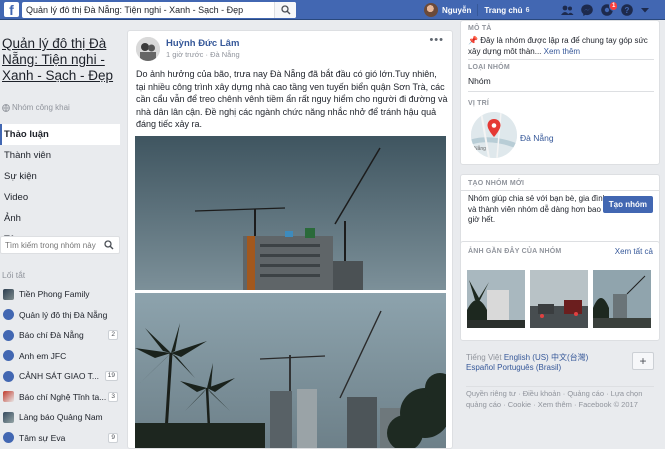 The width and height of the screenshot is (665, 449). I want to click on account-menu-icon, so click(647, 10).